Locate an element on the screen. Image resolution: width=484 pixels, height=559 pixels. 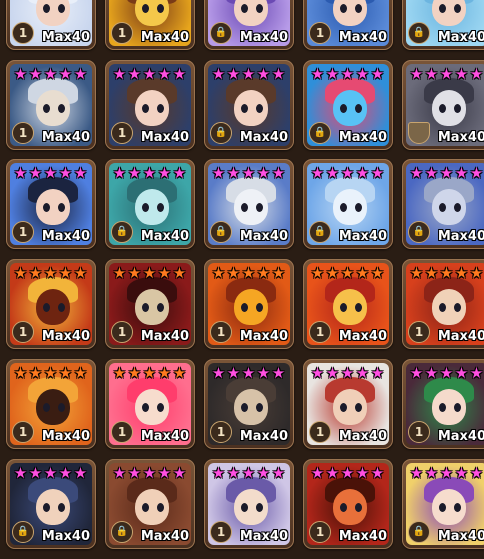
monster-portrait-frame: ★ ★ ★ ★ ★ 🔒 Max40 is located at coordinates (445, 504).